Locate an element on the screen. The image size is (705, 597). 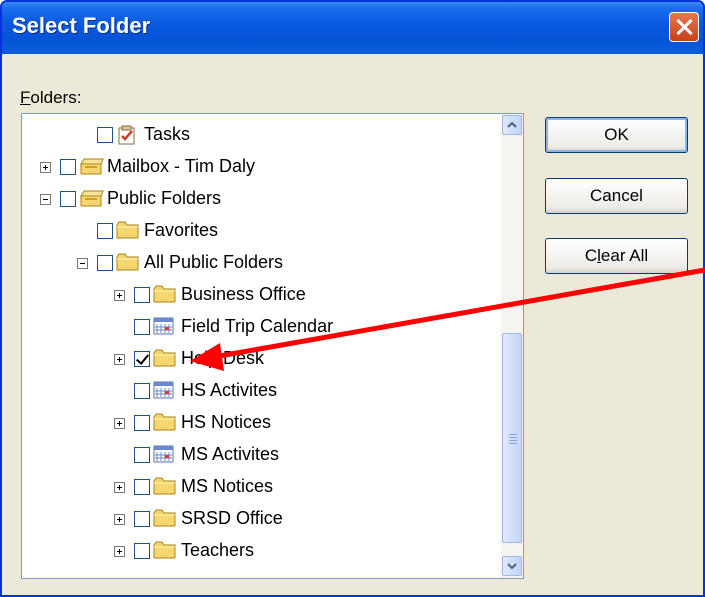
tree-item: HS Activites is located at coordinates (261, 391).